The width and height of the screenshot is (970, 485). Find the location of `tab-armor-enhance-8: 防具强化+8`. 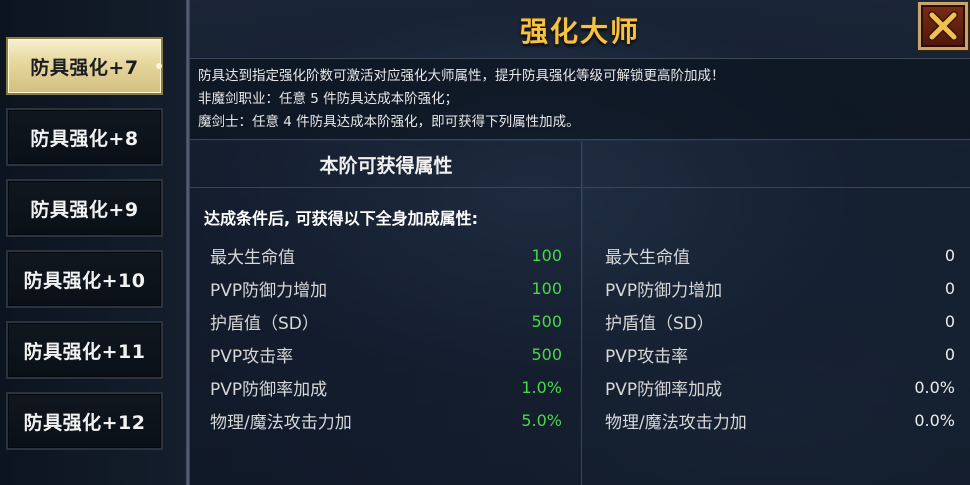

tab-armor-enhance-8: 防具强化+8 is located at coordinates (84, 137).